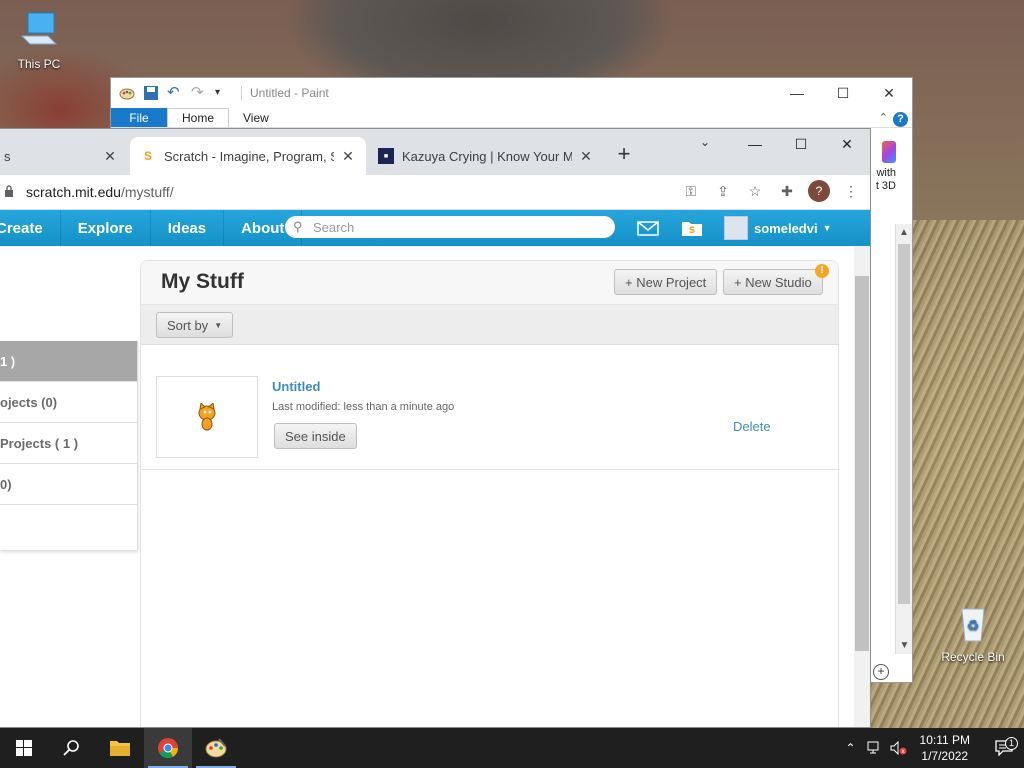 Image resolution: width=1024 pixels, height=768 pixels. What do you see at coordinates (296, 386) in the screenshot?
I see `project-title-link: Untitled` at bounding box center [296, 386].